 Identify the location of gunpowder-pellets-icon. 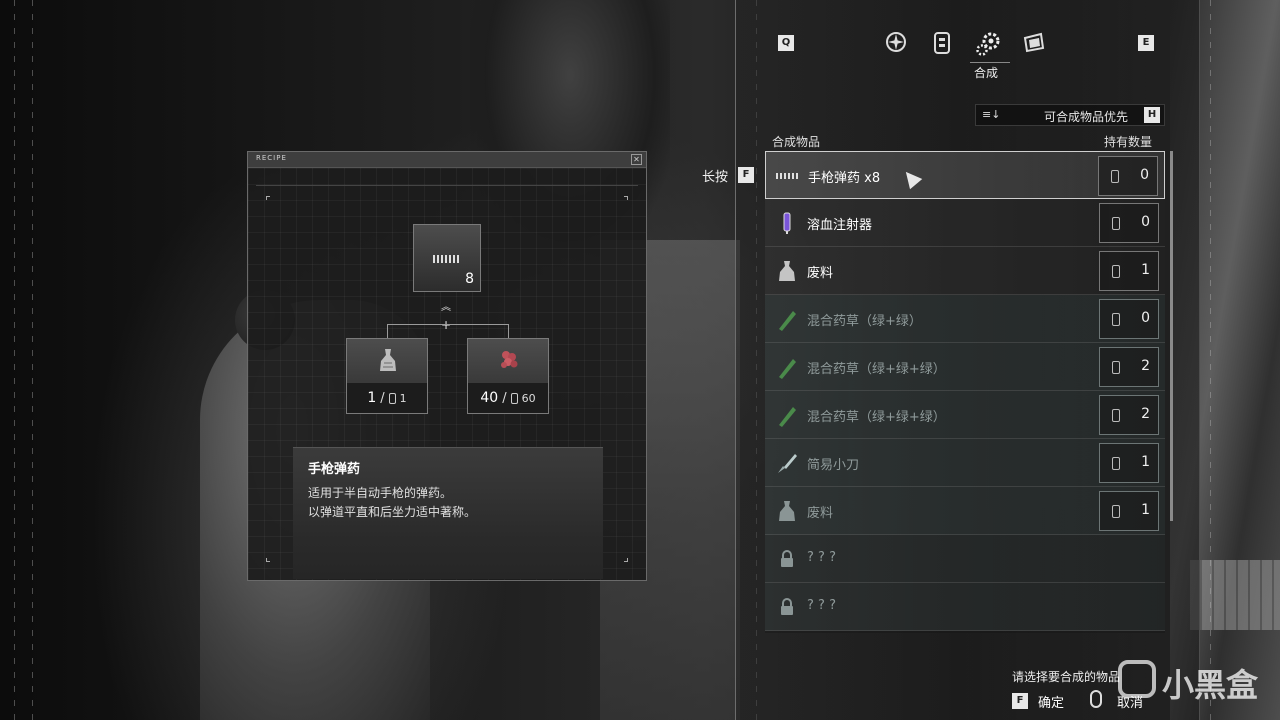
(509, 359).